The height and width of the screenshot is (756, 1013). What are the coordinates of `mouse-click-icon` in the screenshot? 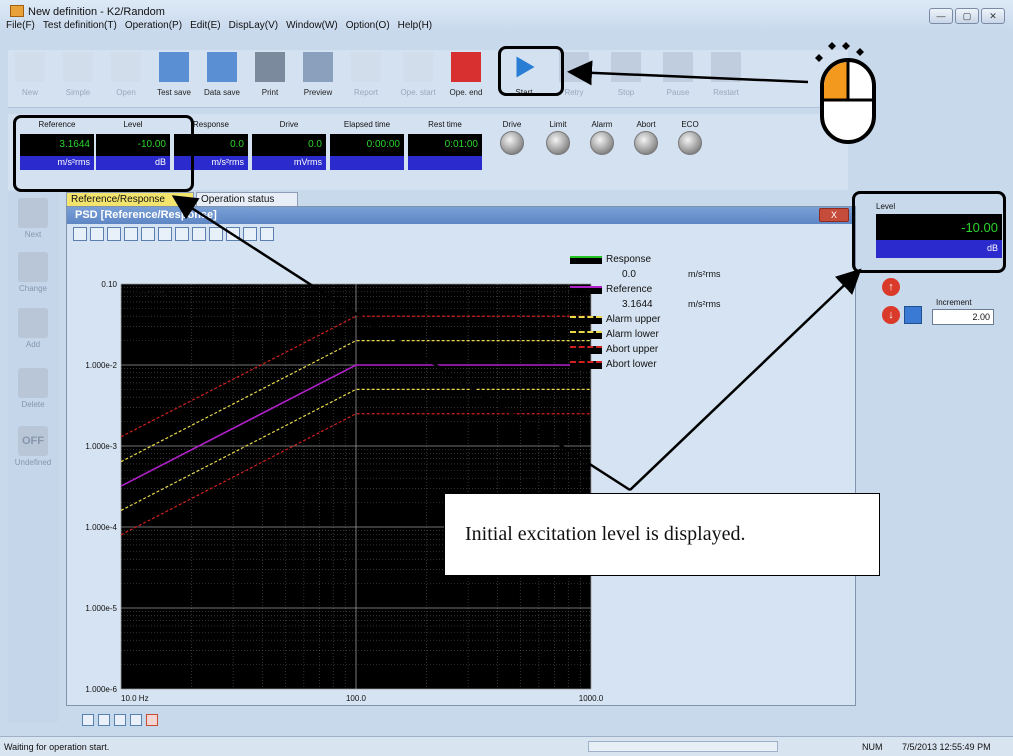 It's located at (845, 93).